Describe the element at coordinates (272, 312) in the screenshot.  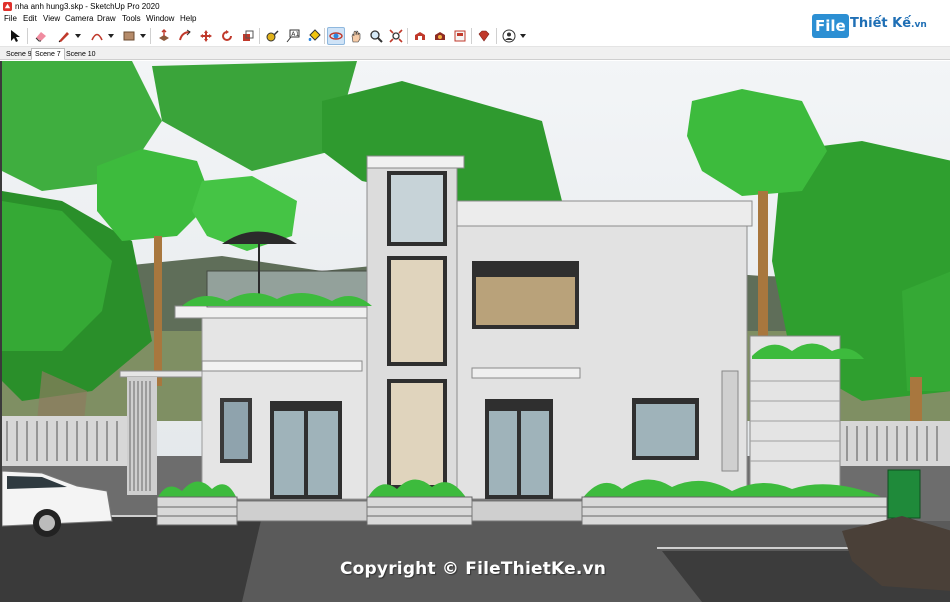
I see `roof-slab` at that location.